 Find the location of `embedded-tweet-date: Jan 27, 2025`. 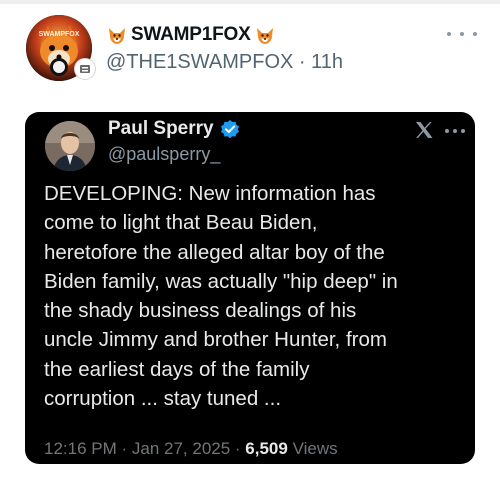

embedded-tweet-date: Jan 27, 2025 is located at coordinates (181, 448).